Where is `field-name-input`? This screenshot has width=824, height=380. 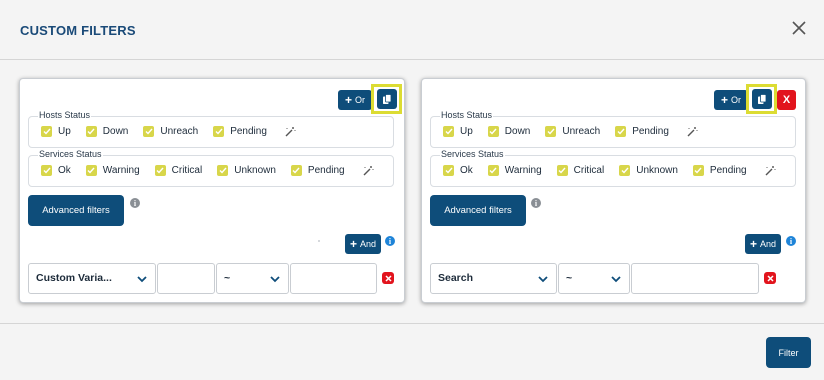 field-name-input is located at coordinates (186, 278).